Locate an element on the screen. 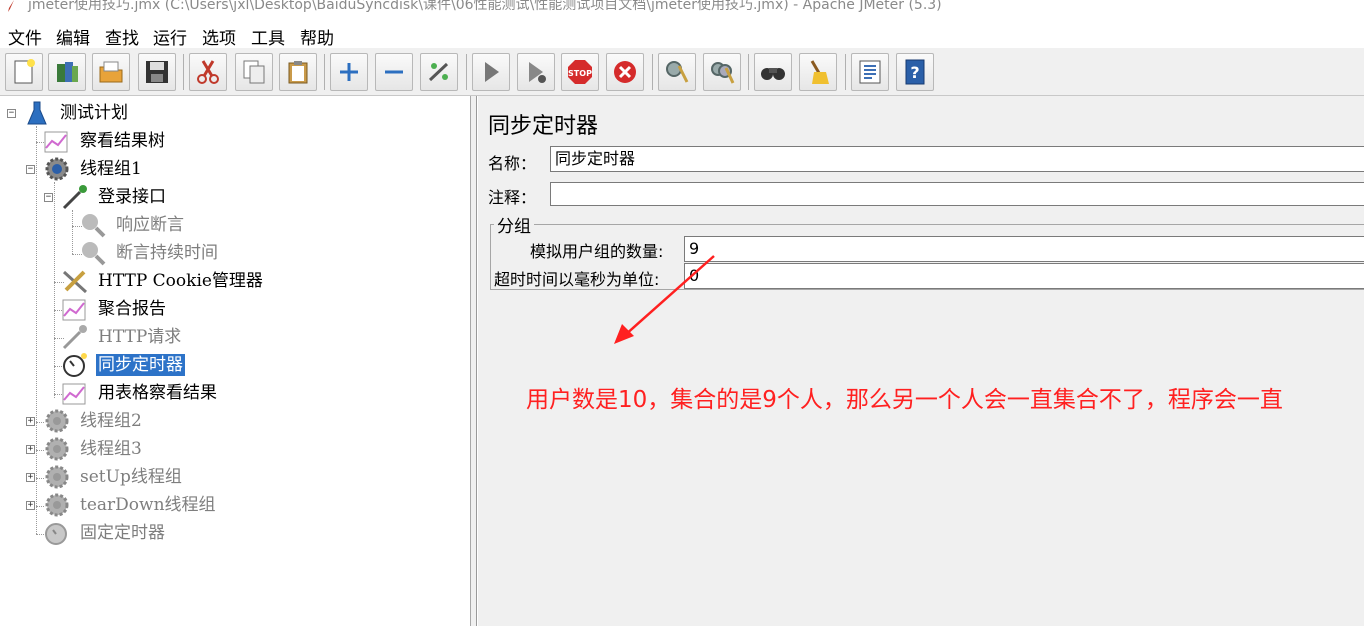 This screenshot has height=626, width=1364. stop-icon: STOP is located at coordinates (580, 72).